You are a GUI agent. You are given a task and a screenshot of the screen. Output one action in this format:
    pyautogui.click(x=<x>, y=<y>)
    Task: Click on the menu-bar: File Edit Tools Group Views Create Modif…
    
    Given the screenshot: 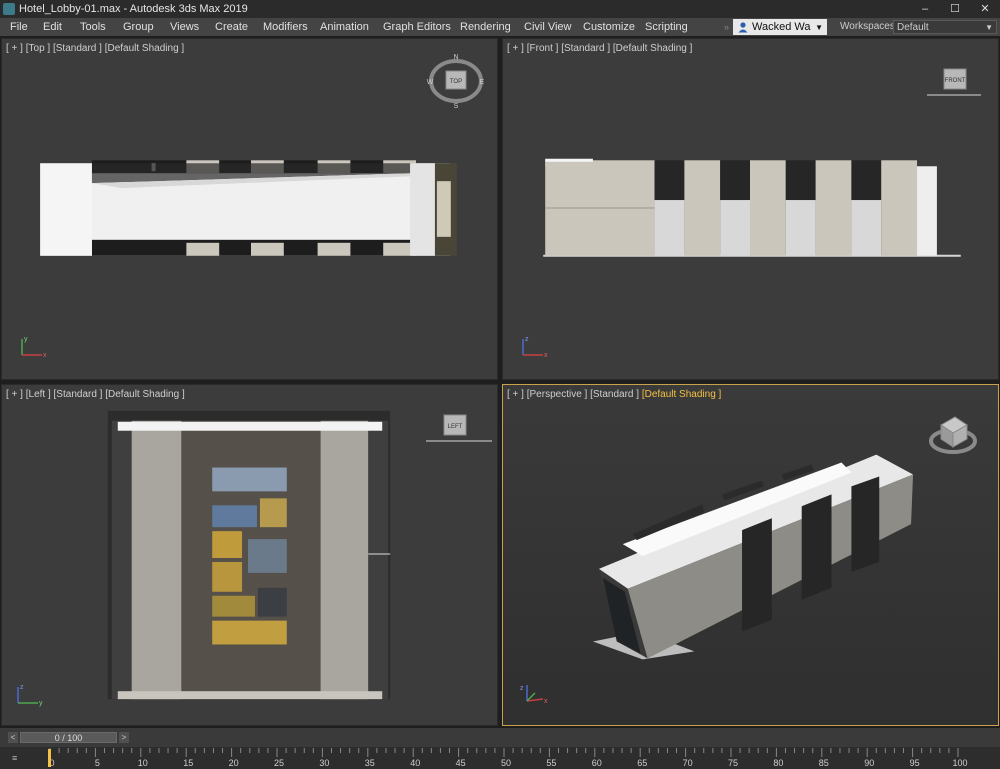 What is the action you would take?
    pyautogui.click(x=500, y=27)
    